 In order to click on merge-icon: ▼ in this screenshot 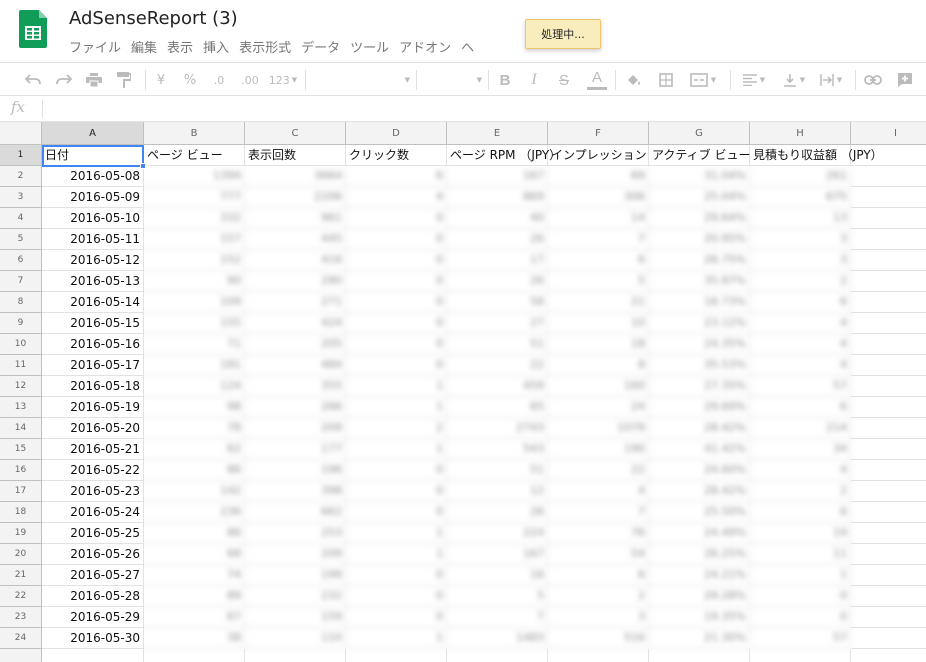, I will do `click(703, 80)`.